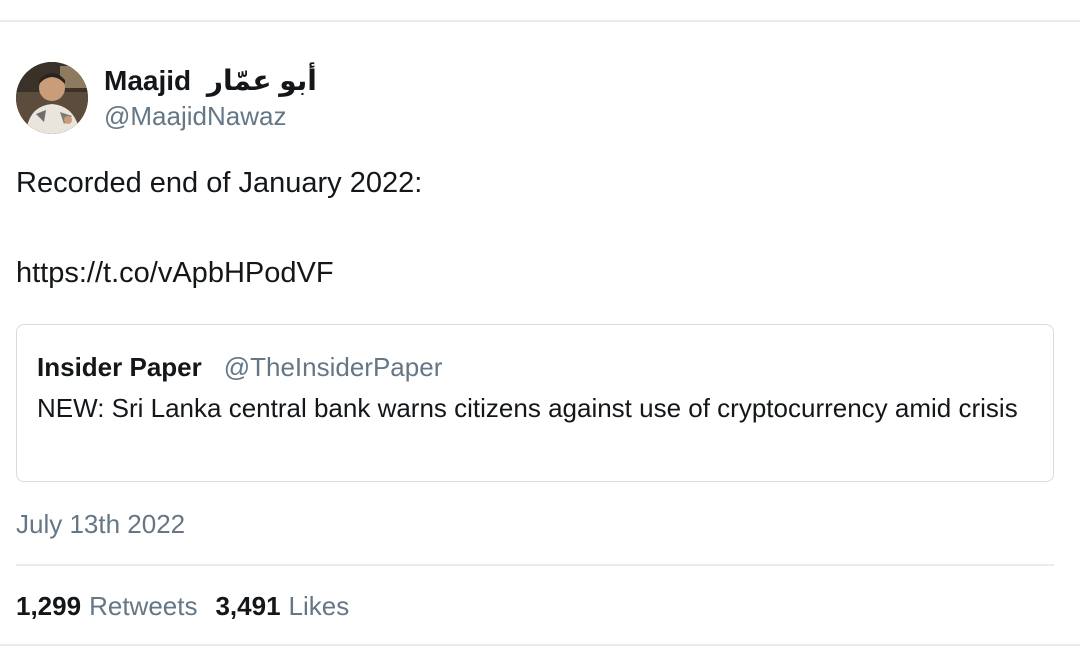  I want to click on tweet-link: https://t.co/vApbHPodVF, so click(536, 273).